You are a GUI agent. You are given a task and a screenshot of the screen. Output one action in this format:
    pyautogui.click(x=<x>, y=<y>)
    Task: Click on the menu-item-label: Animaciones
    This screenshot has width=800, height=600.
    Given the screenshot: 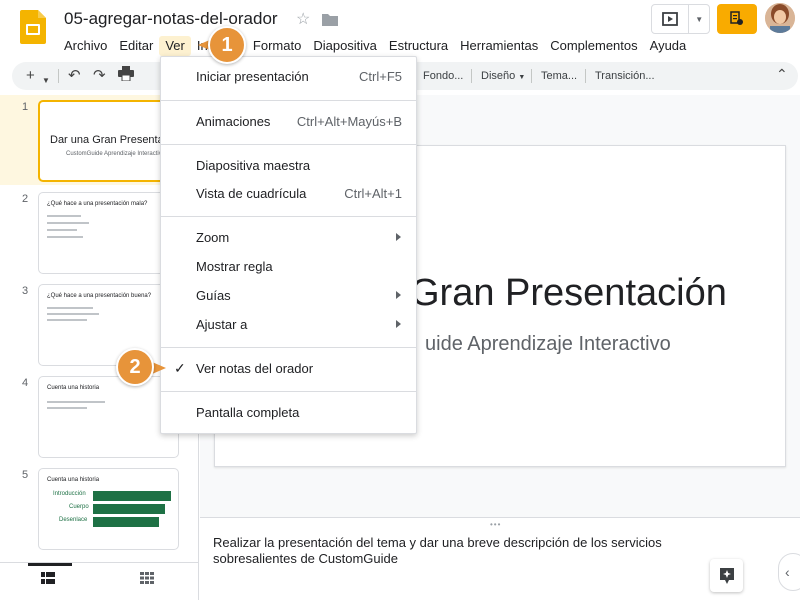 What is the action you would take?
    pyautogui.click(x=233, y=121)
    